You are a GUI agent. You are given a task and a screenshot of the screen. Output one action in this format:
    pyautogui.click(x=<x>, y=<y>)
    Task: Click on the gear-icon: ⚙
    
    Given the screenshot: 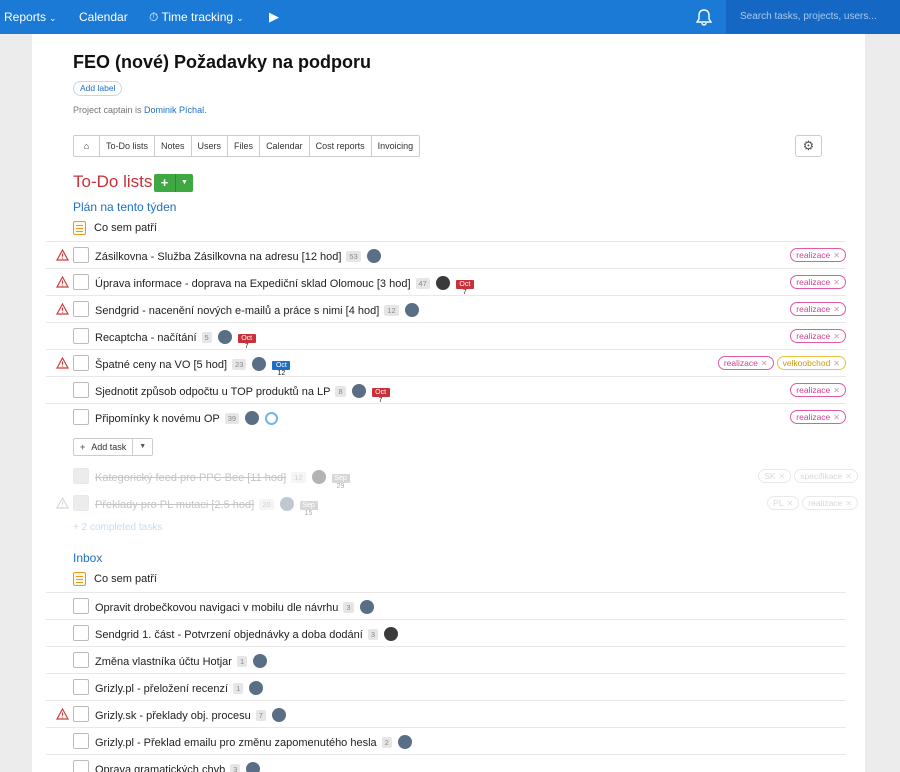 What is the action you would take?
    pyautogui.click(x=808, y=146)
    